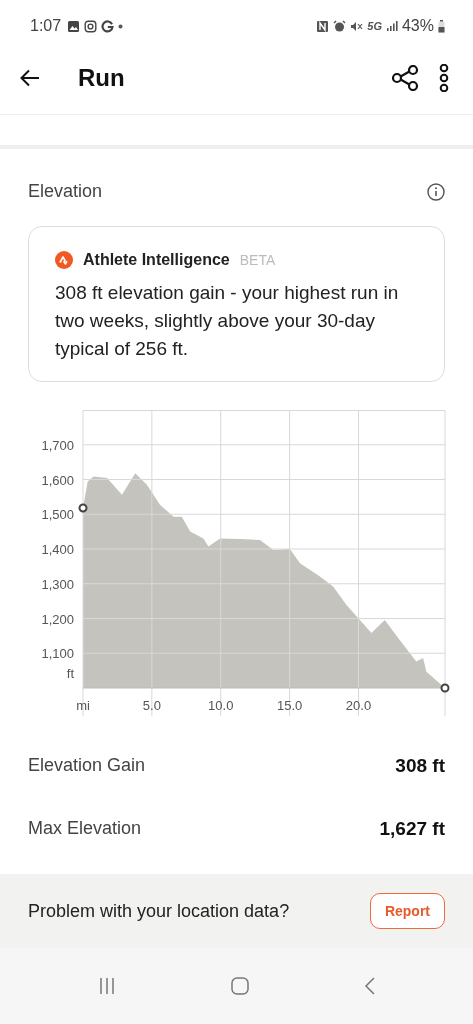 This screenshot has height=1024, width=473. Describe the element at coordinates (445, 688) in the screenshot. I see `end-marker` at that location.